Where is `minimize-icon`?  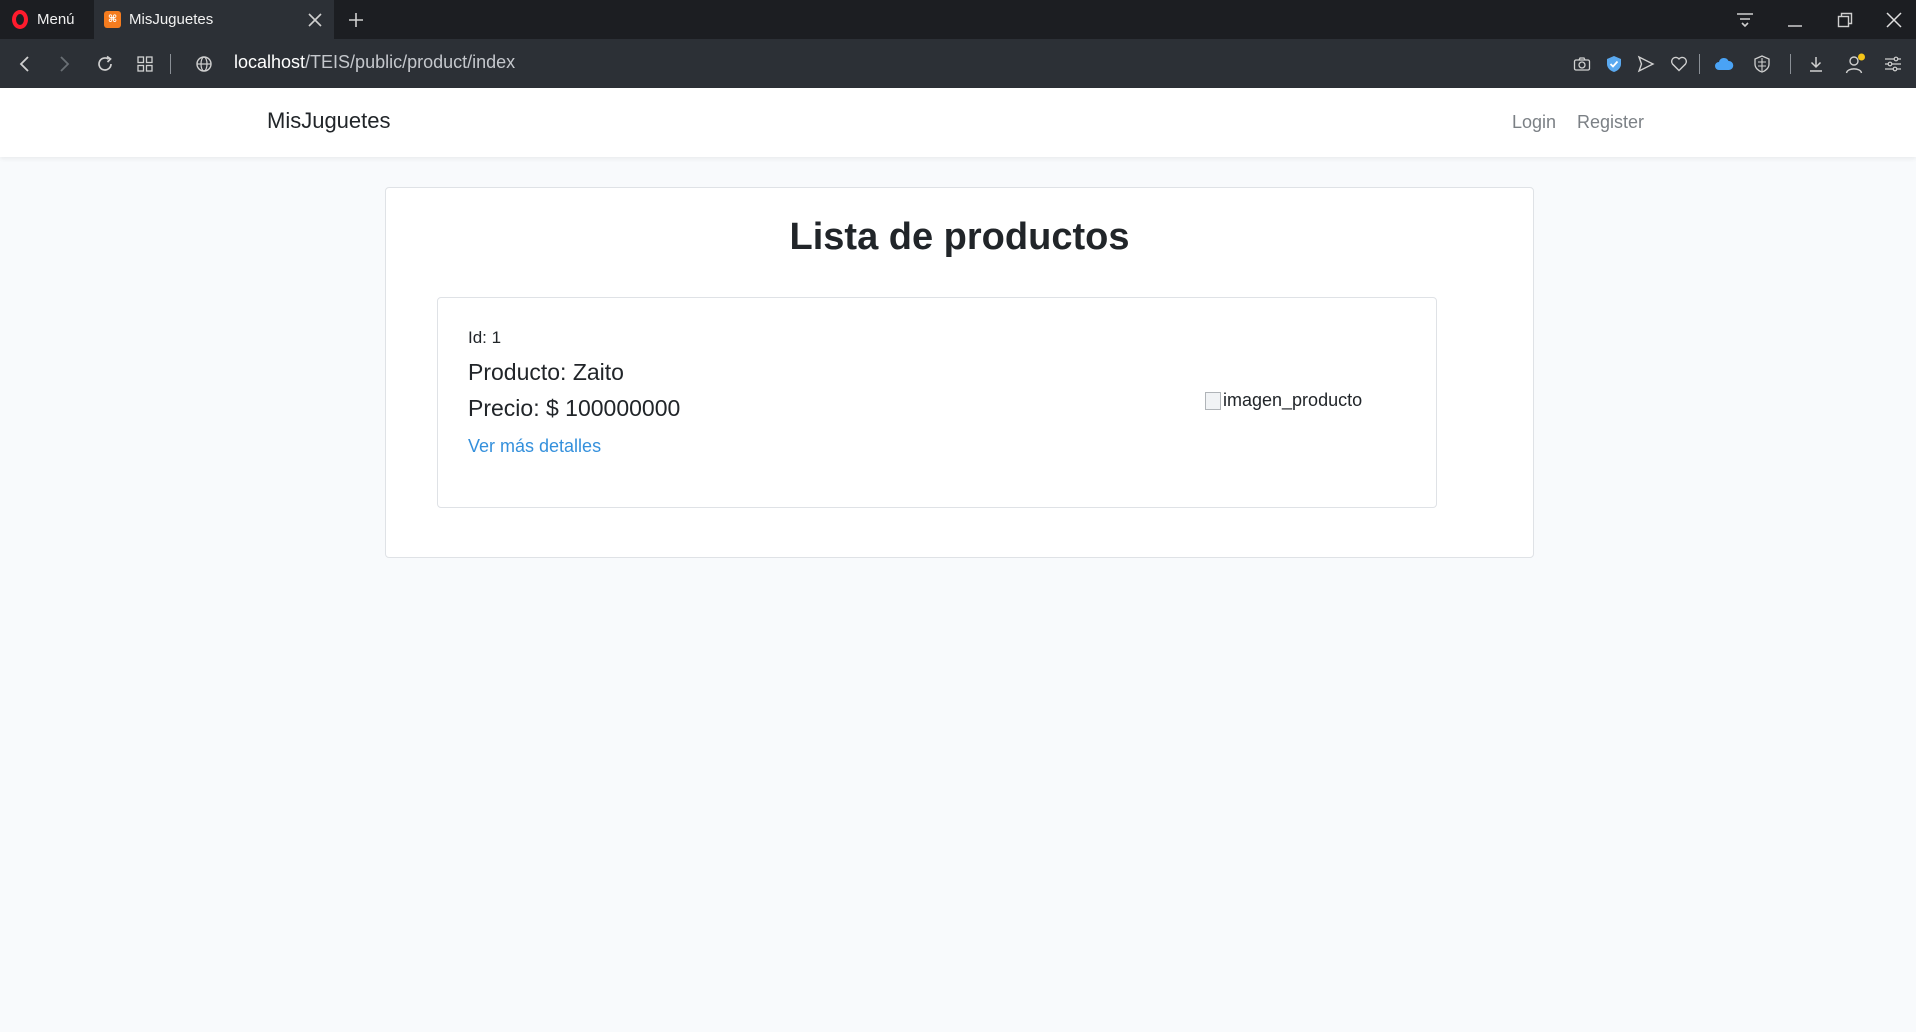 minimize-icon is located at coordinates (1795, 19).